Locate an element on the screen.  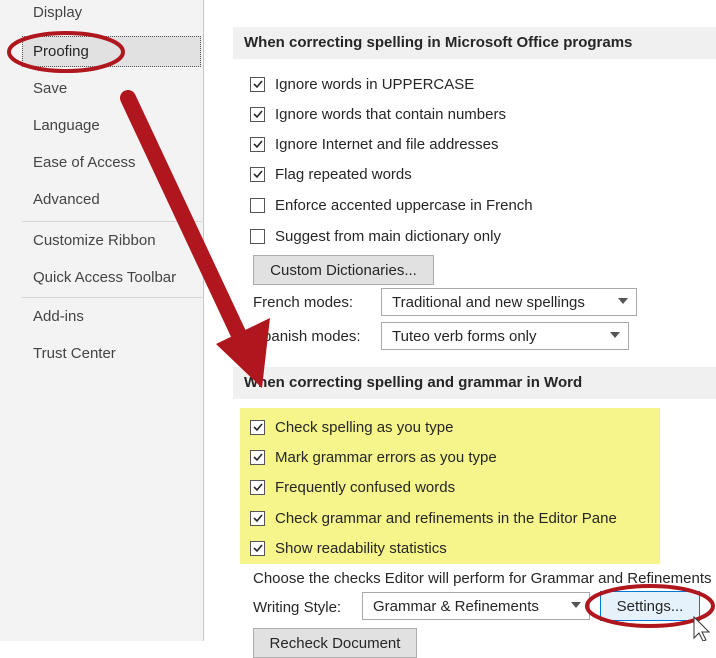
option-label: Show readability statistics is located at coordinates (361, 548).